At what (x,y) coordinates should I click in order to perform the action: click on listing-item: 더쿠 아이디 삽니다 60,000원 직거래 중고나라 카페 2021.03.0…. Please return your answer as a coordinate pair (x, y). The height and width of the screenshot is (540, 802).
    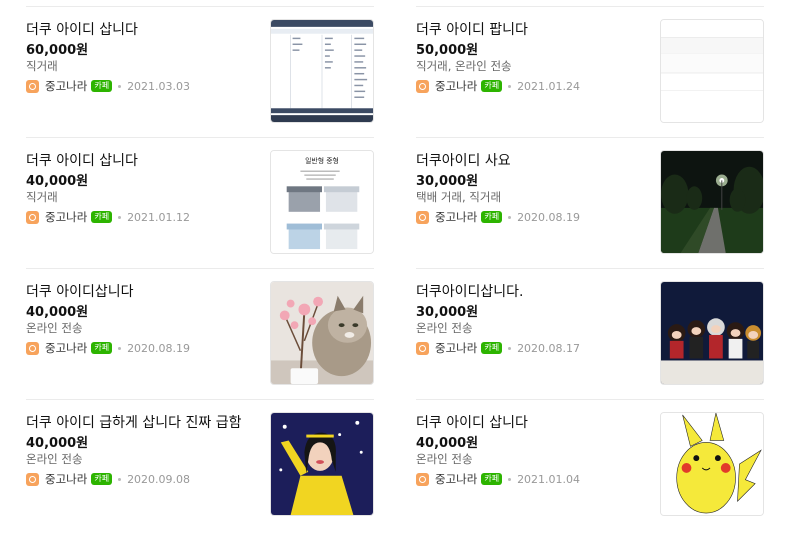
    Looking at the image, I should click on (200, 72).